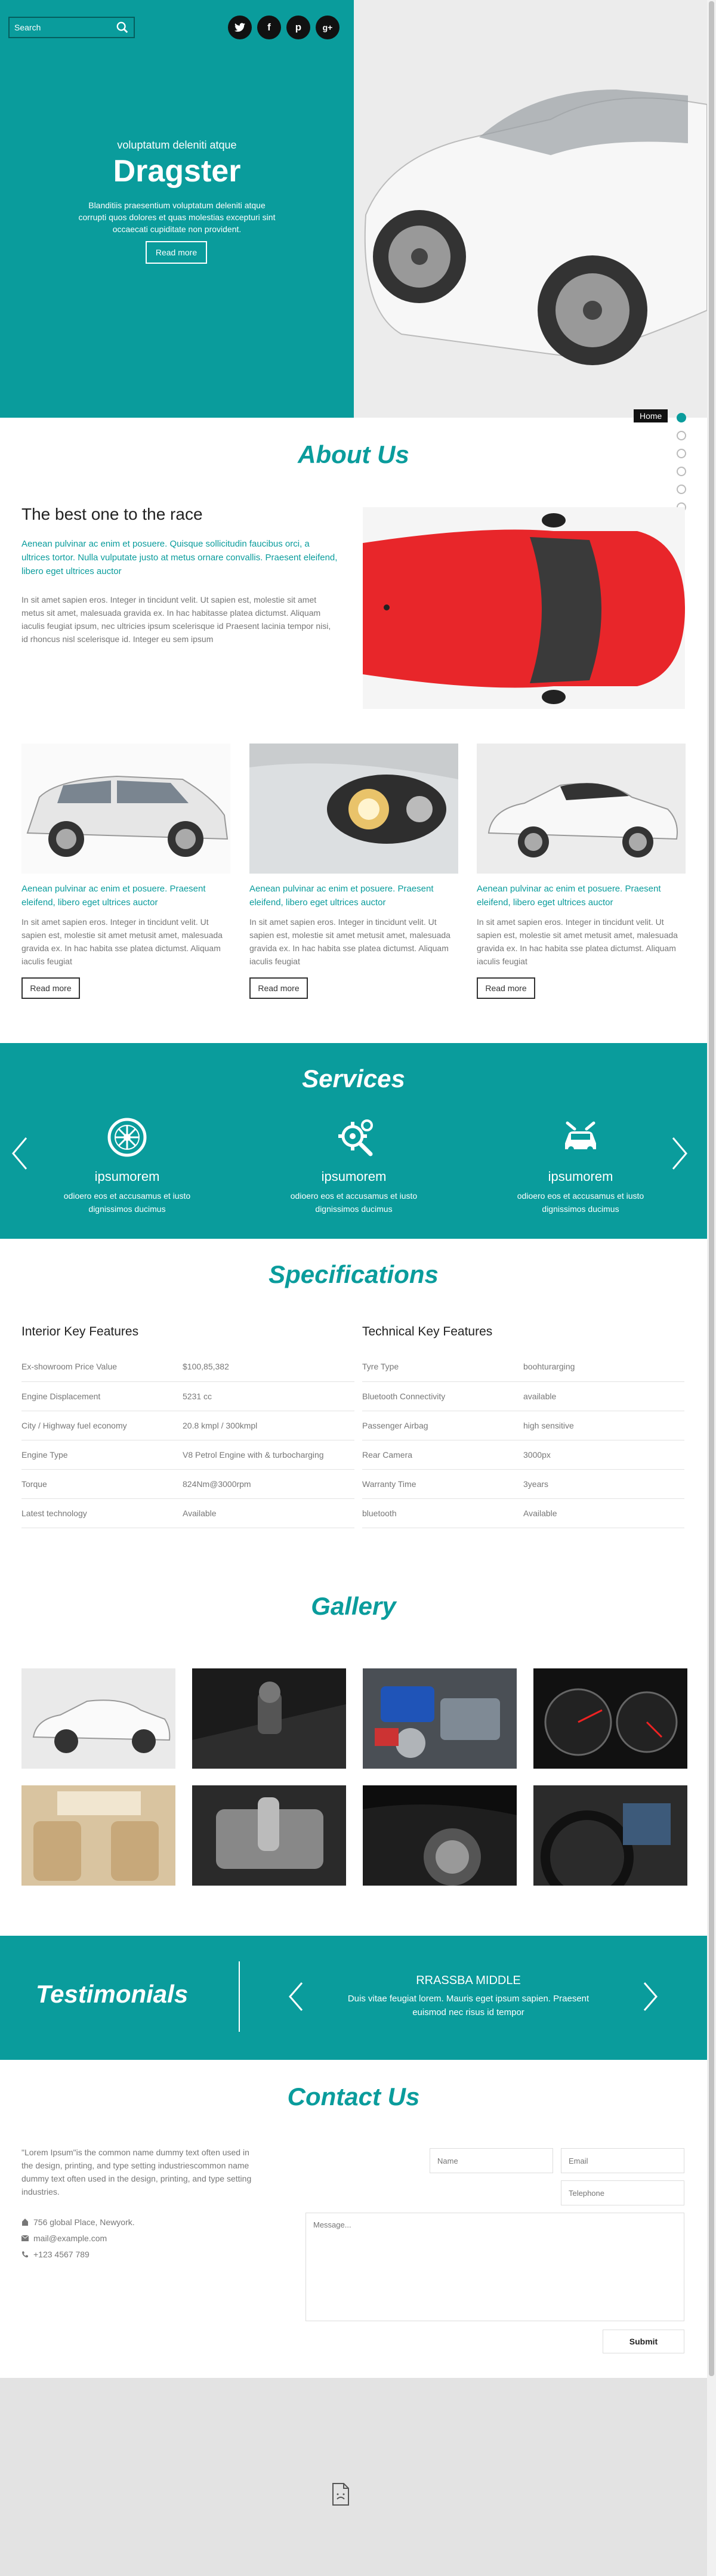  What do you see at coordinates (268, 1396) in the screenshot?
I see `spec-value: 5231 cc` at bounding box center [268, 1396].